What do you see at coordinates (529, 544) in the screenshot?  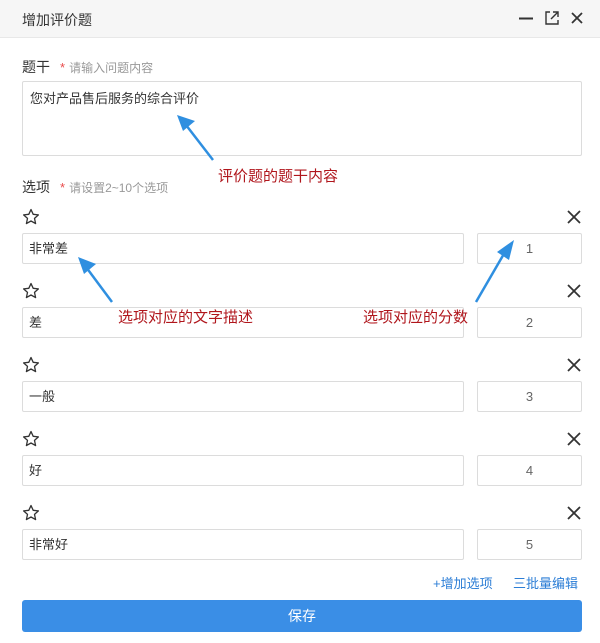 I see `option-score-input: 5` at bounding box center [529, 544].